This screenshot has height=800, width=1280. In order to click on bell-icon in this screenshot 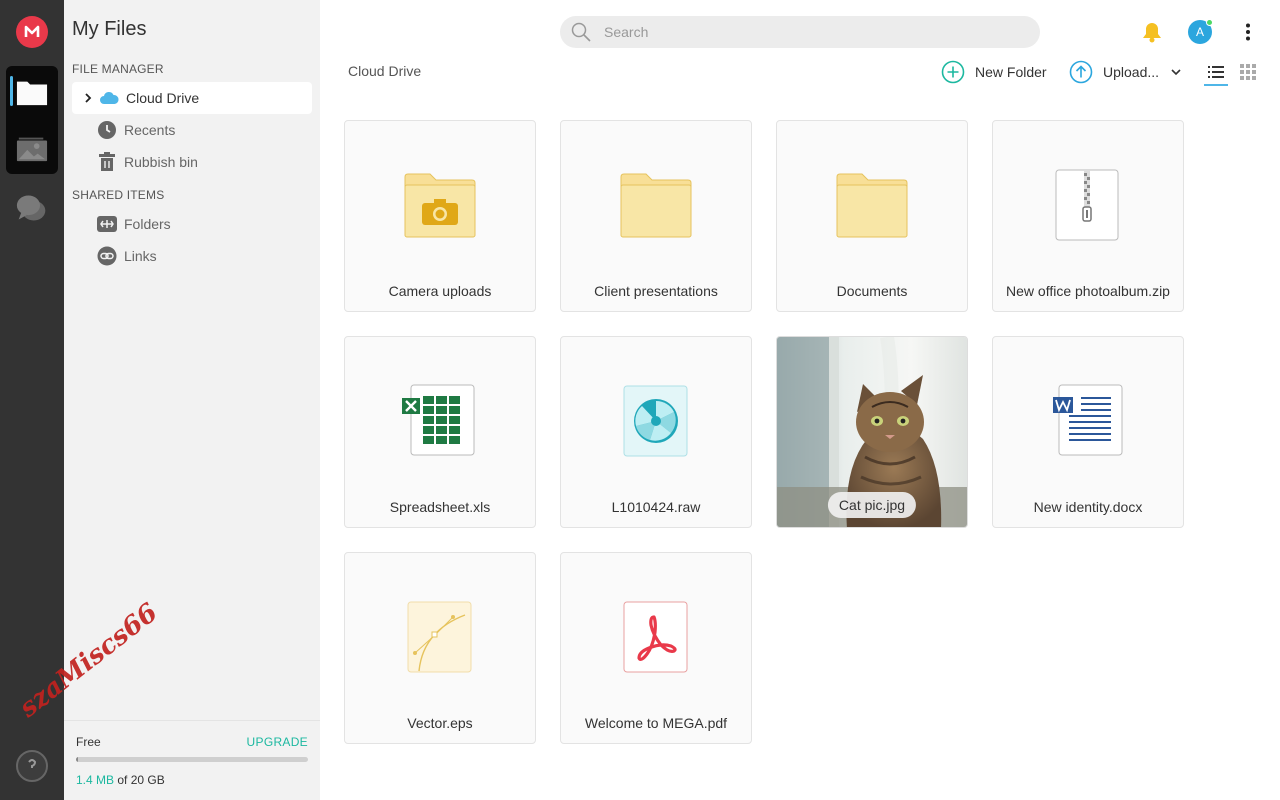, I will do `click(1152, 33)`.